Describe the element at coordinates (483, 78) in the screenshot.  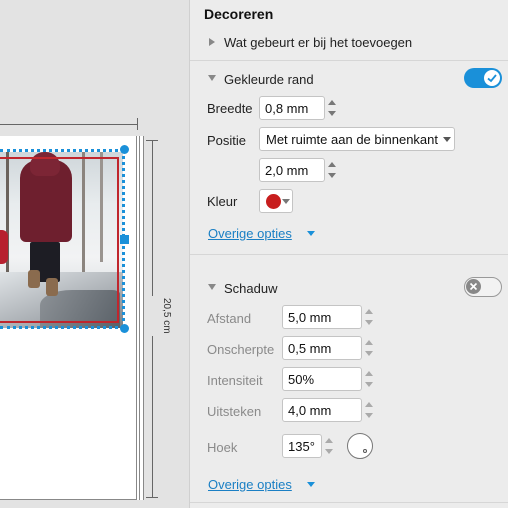
I see `colored-border-toggle` at that location.